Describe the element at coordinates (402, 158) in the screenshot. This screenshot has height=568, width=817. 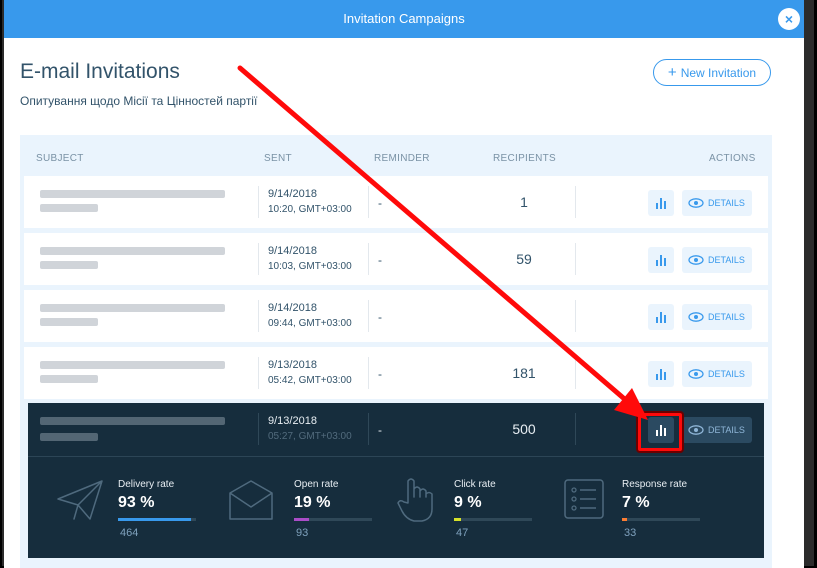
I see `column-header-reminder: REMINDER` at that location.